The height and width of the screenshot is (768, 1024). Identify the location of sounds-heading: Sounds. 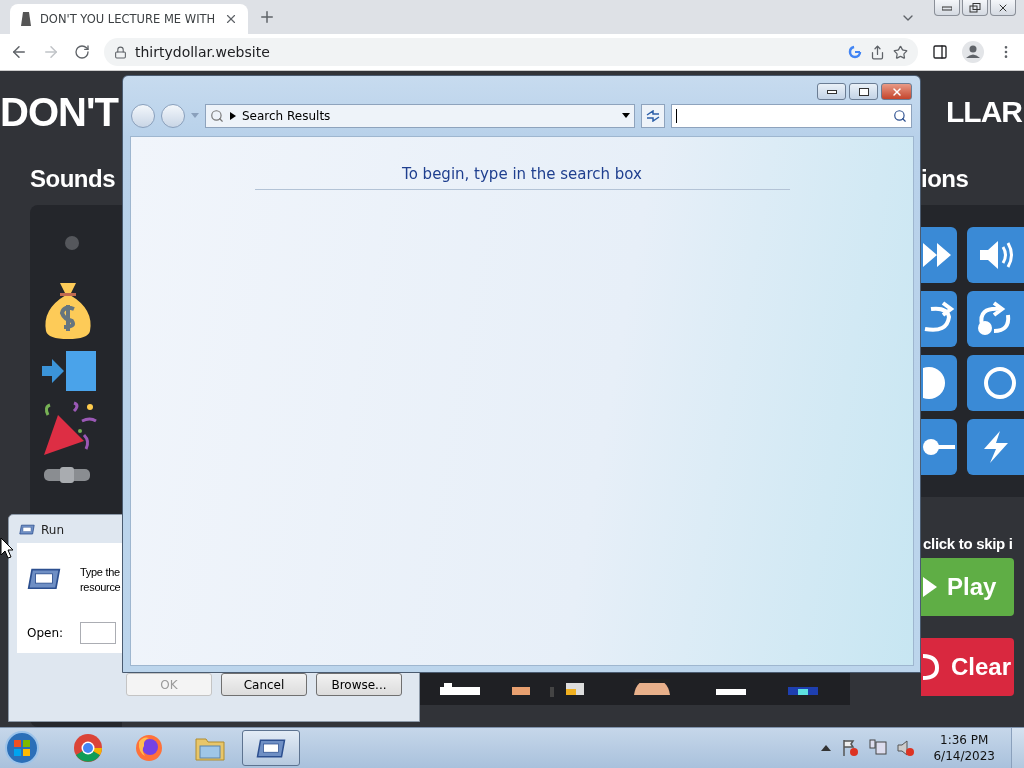
(72, 179).